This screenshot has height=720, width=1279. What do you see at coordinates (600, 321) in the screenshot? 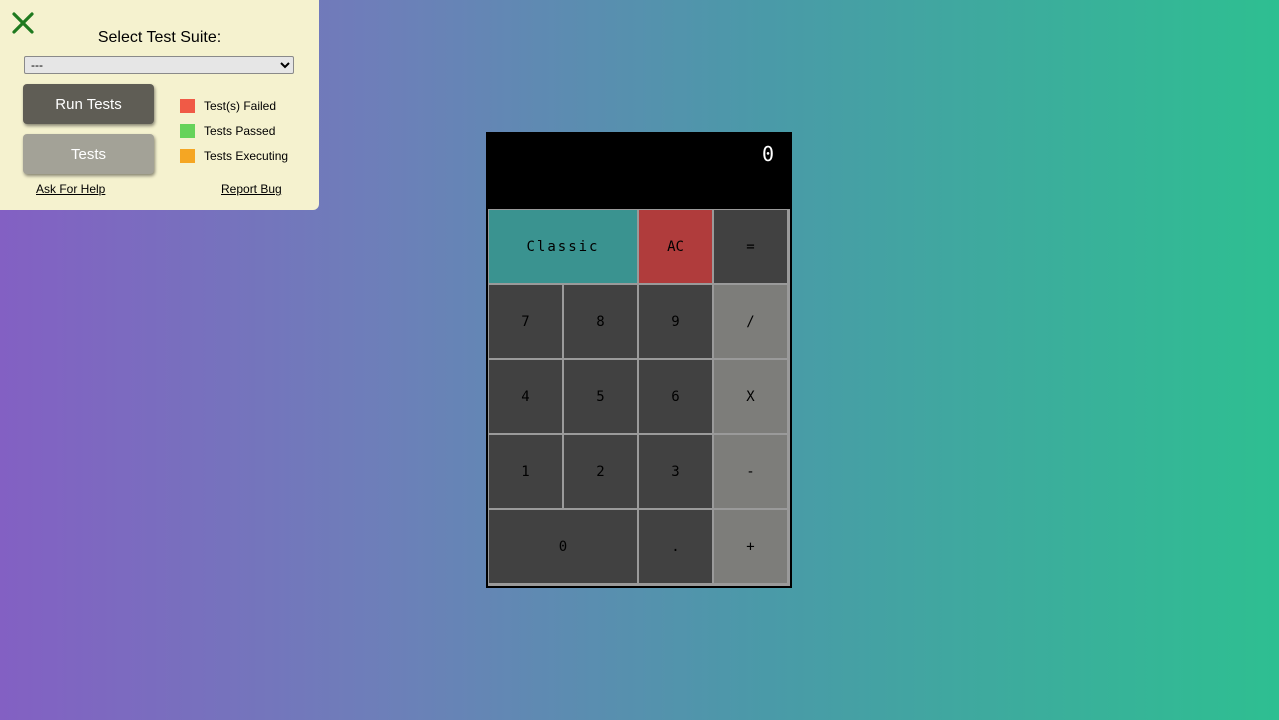
I see `digit-8-button: 8` at bounding box center [600, 321].